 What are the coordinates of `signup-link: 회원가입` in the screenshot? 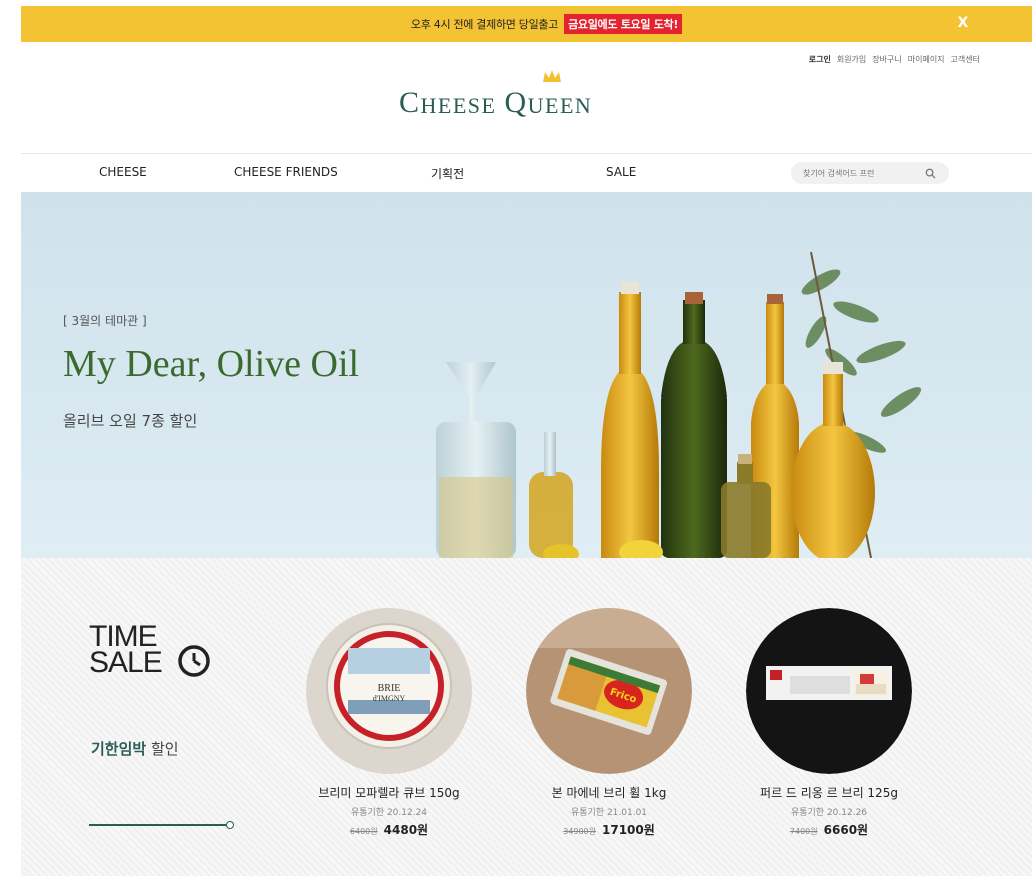 It's located at (851, 59).